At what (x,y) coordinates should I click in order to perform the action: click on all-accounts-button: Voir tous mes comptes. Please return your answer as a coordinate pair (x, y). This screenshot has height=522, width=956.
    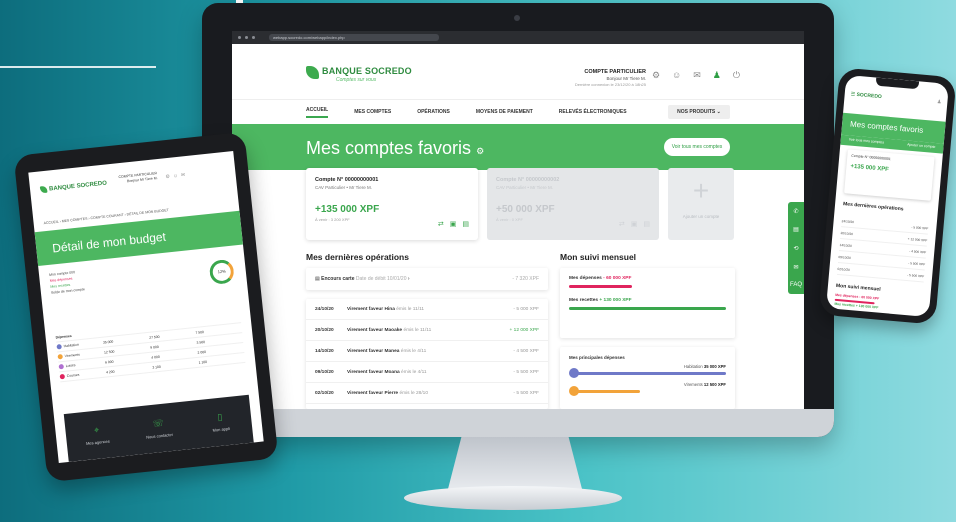
    Looking at the image, I should click on (697, 147).